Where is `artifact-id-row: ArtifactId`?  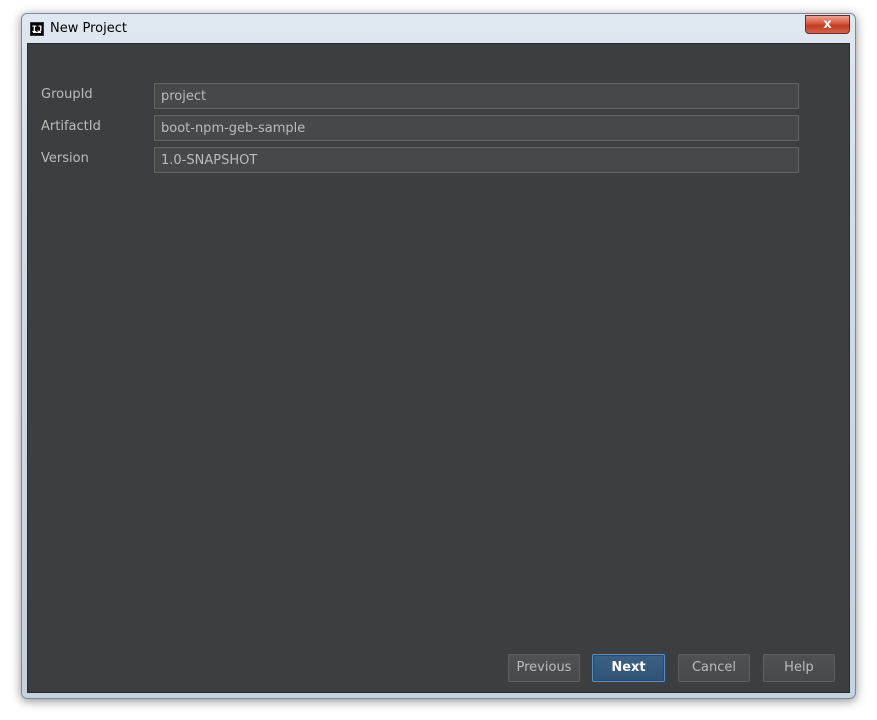
artifact-id-row: ArtifactId is located at coordinates (438, 128).